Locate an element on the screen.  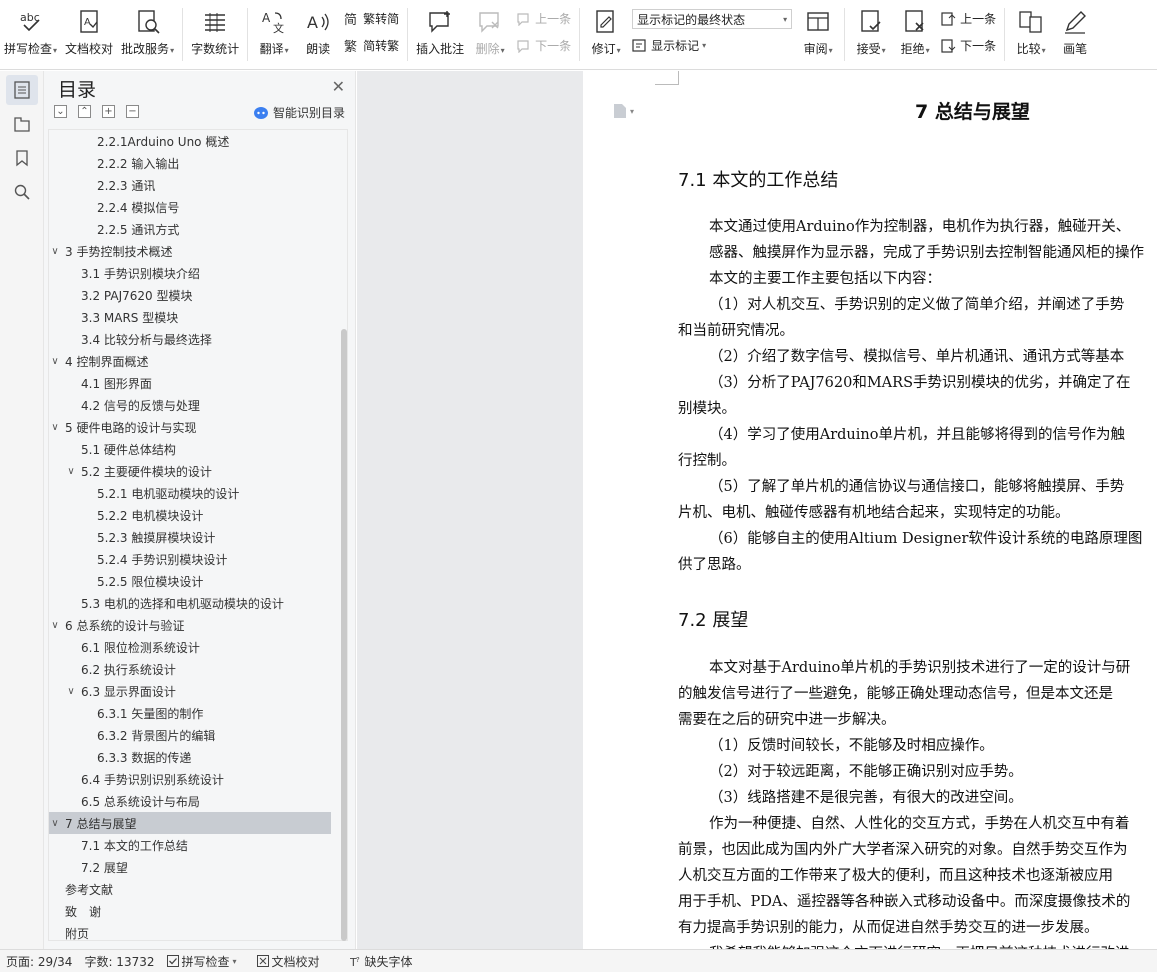
toc-item: 致 谢 is located at coordinates (190, 911).